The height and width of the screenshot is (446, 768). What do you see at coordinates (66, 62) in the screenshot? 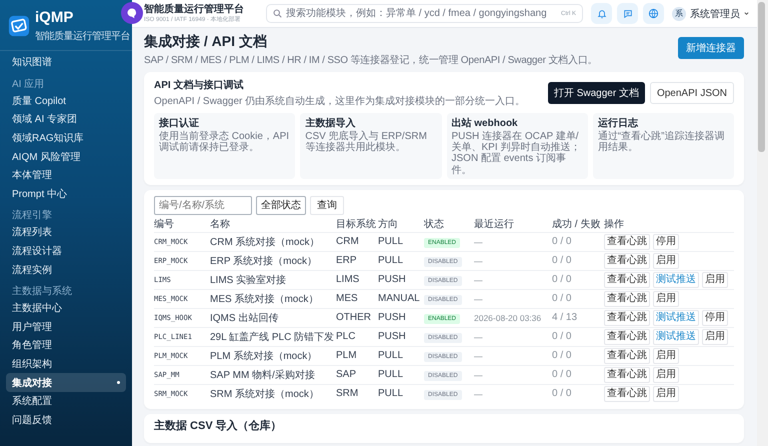
I see `nav-item: 知识图谱` at bounding box center [66, 62].